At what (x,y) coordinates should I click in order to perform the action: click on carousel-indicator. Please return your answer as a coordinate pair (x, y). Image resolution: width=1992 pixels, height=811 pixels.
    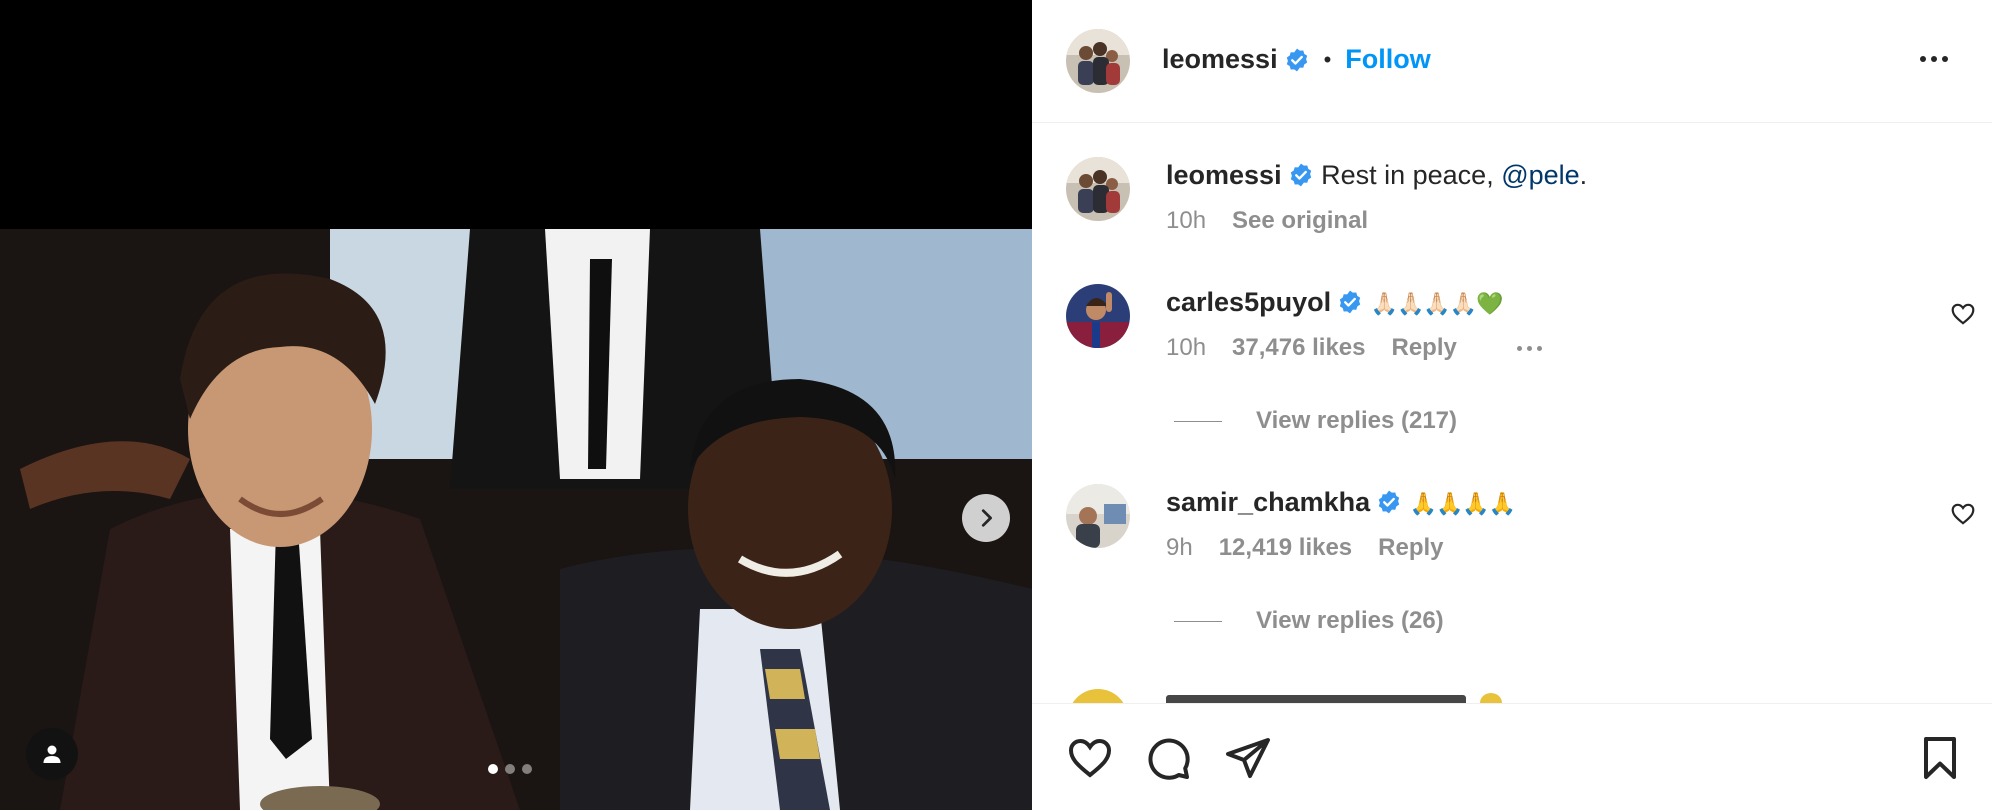
    Looking at the image, I should click on (510, 769).